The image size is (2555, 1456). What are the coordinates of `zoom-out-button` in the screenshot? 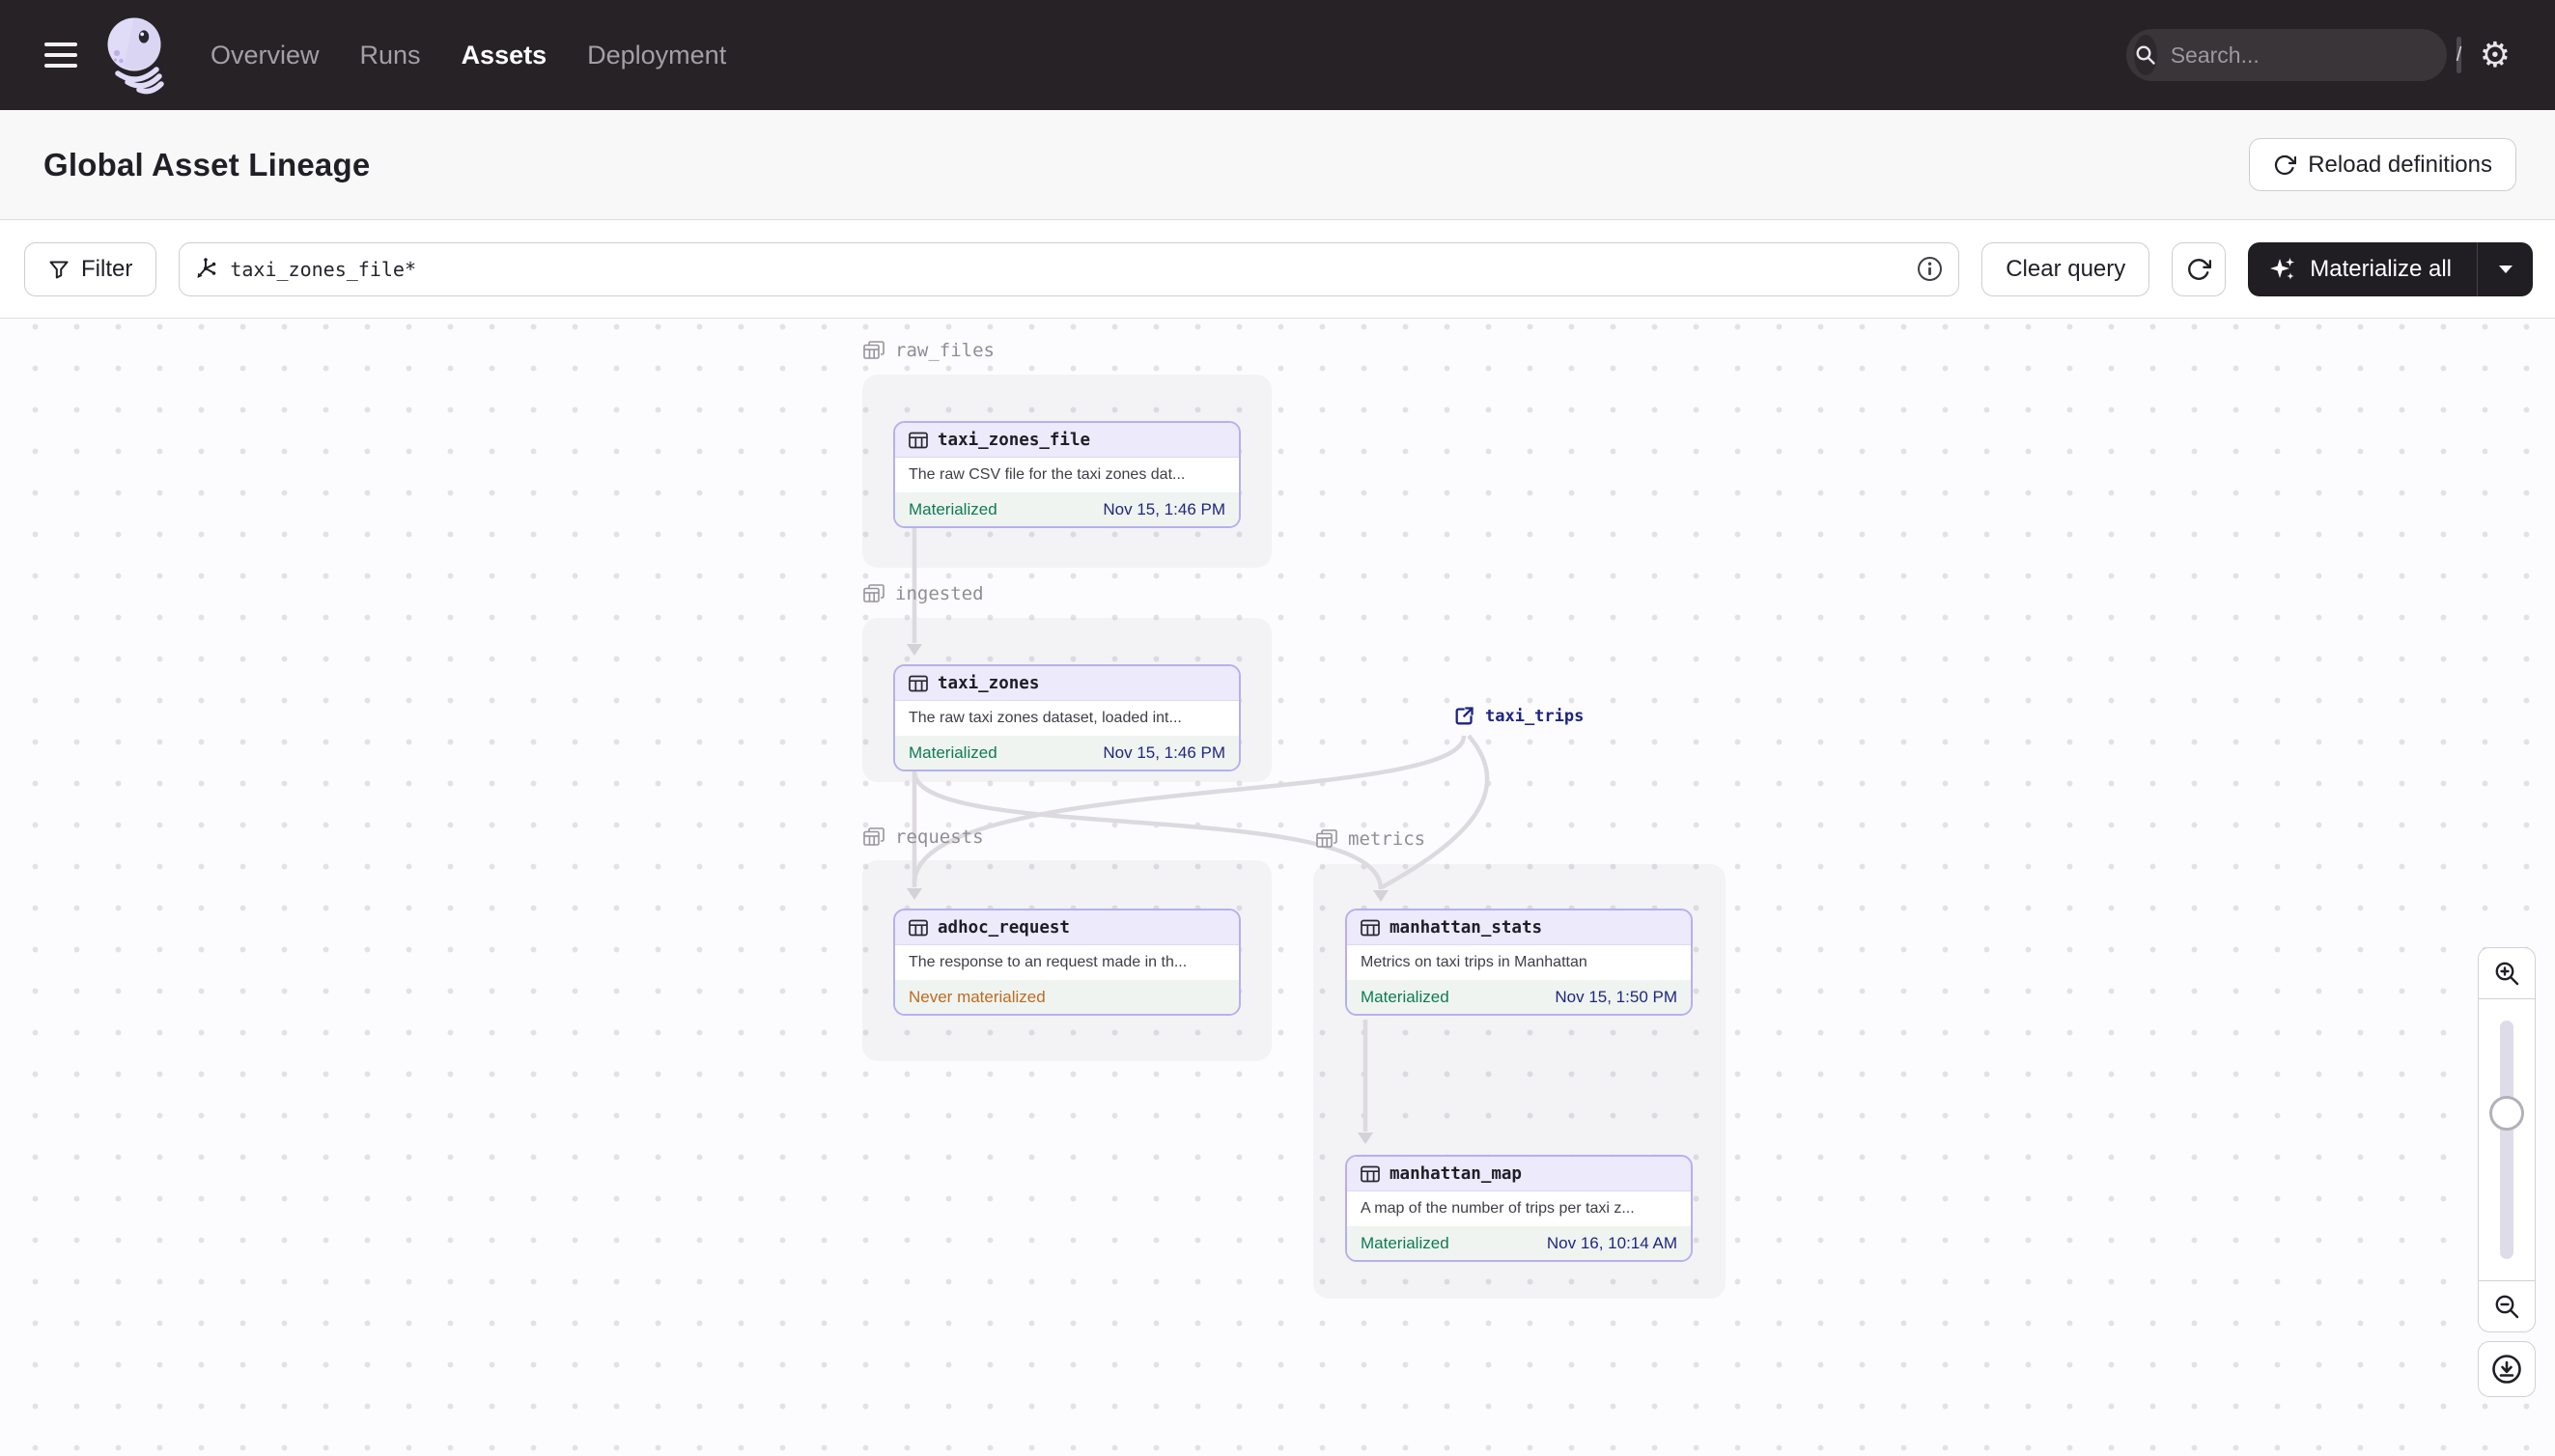 It's located at (2507, 1306).